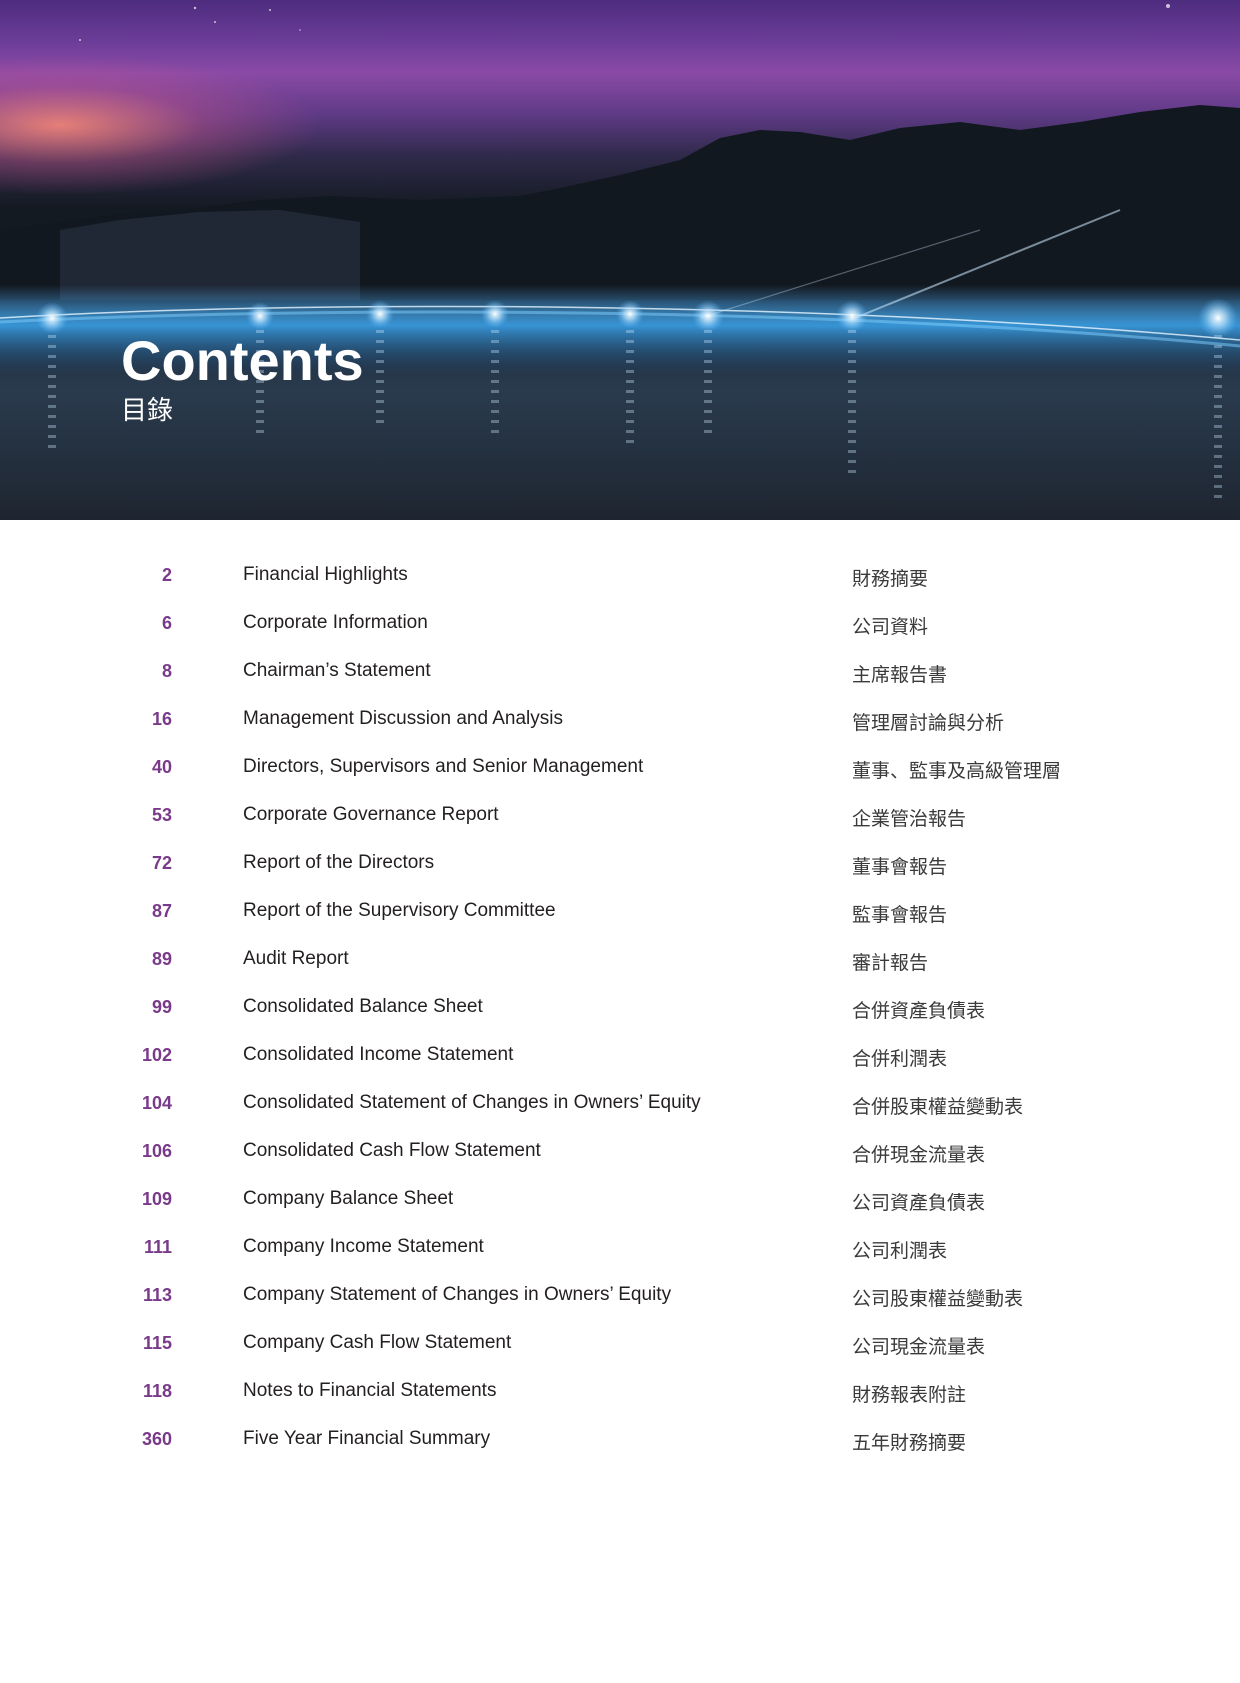 The width and height of the screenshot is (1240, 1683). I want to click on toc-title-english: Consolidated Income Statement, so click(378, 1054).